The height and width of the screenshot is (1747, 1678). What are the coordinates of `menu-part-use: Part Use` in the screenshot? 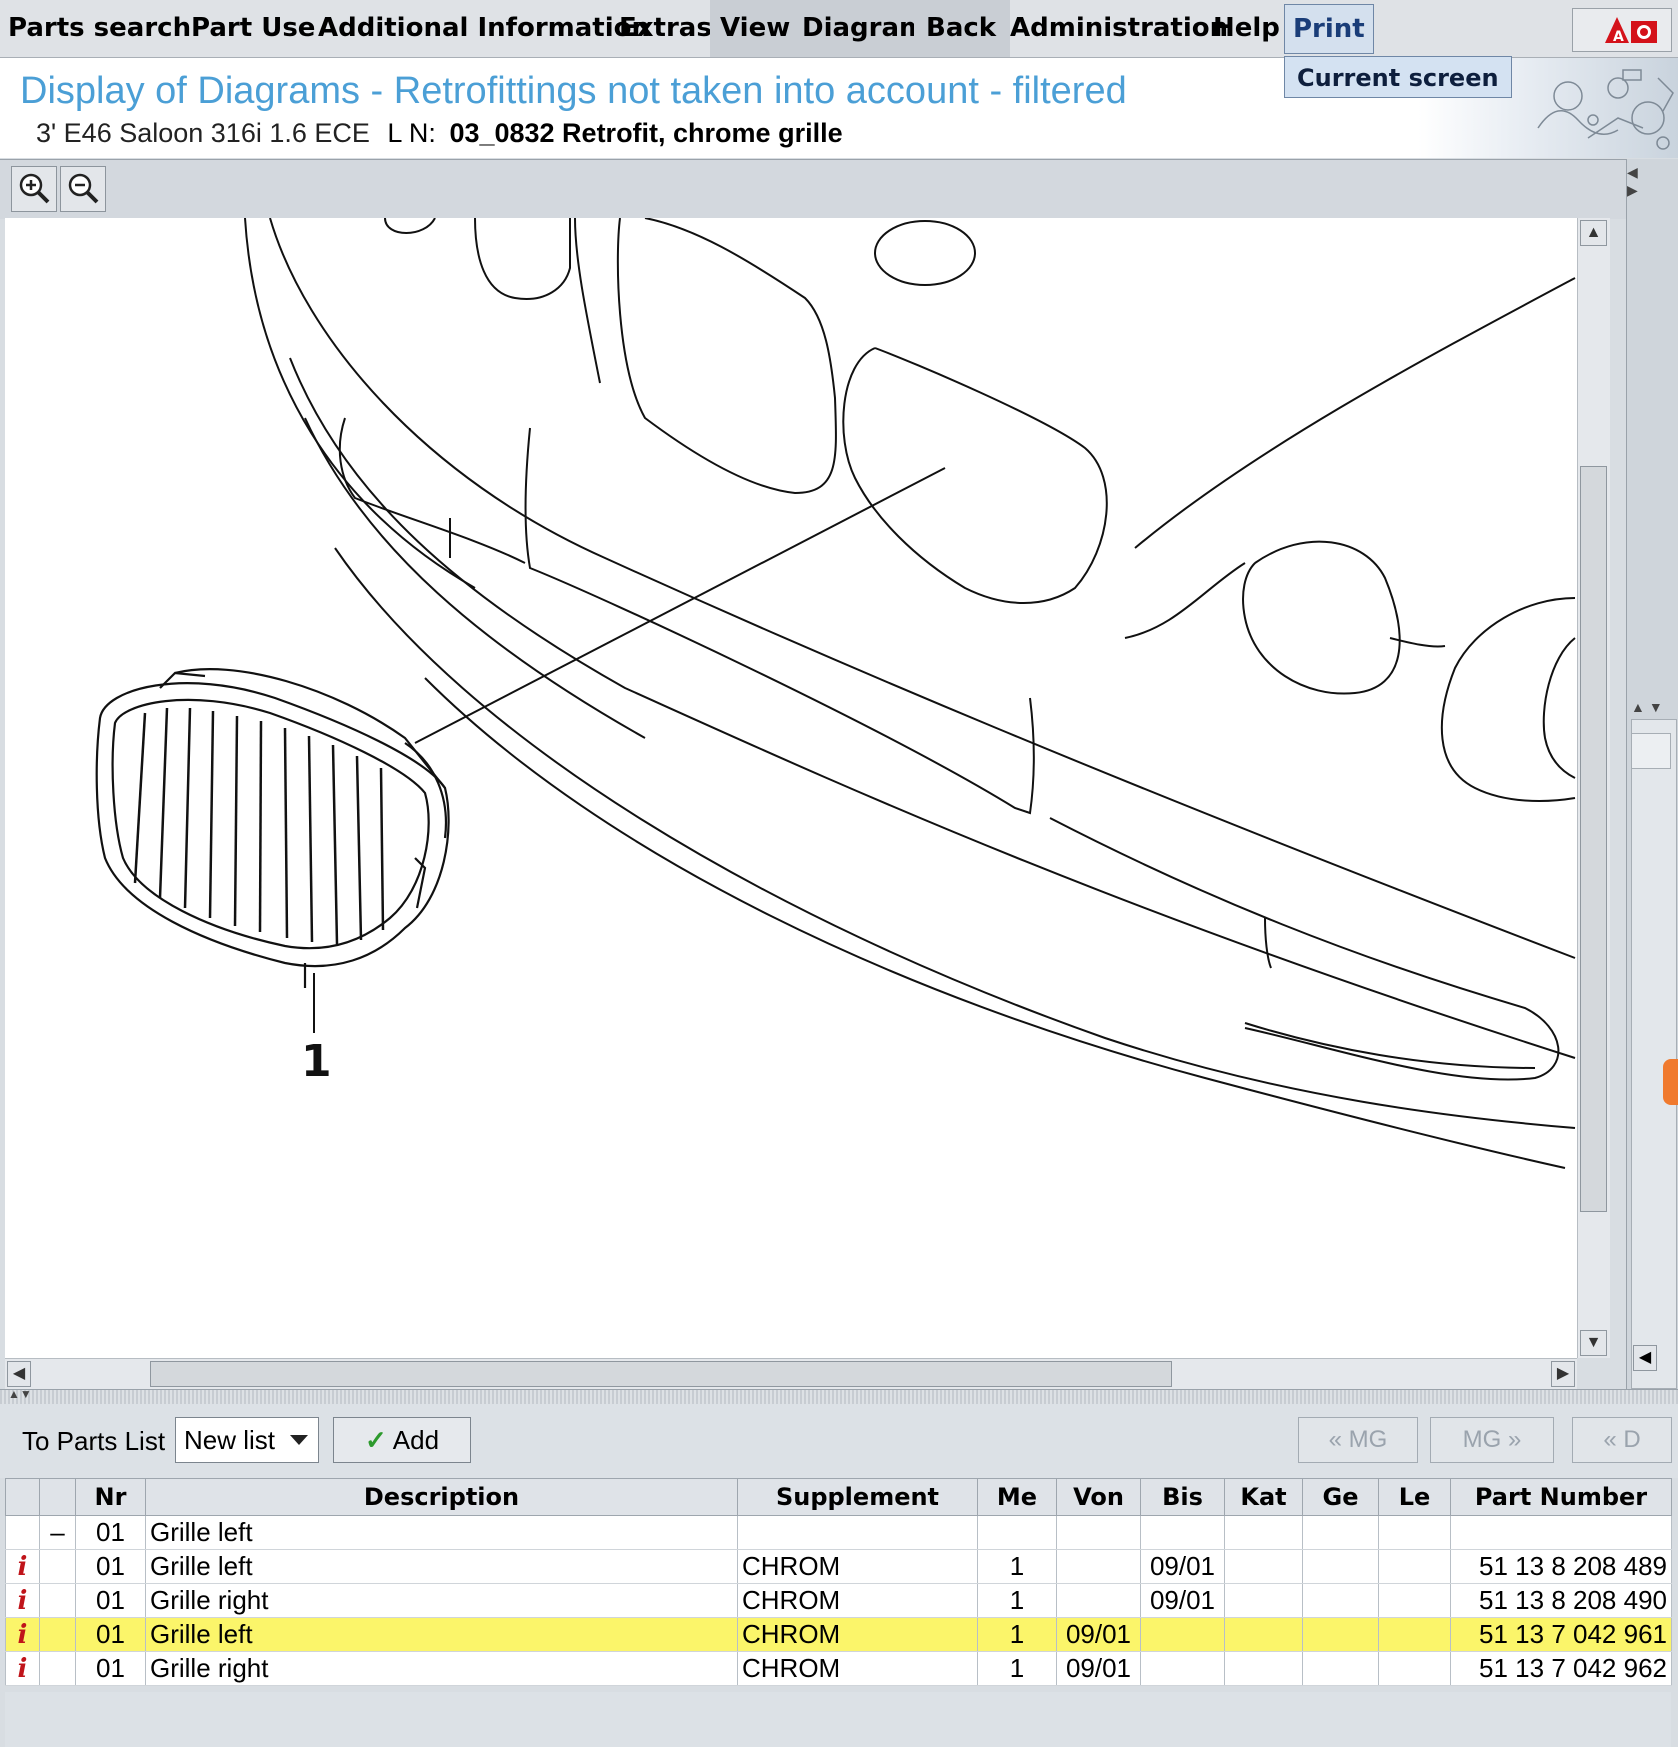 It's located at (253, 28).